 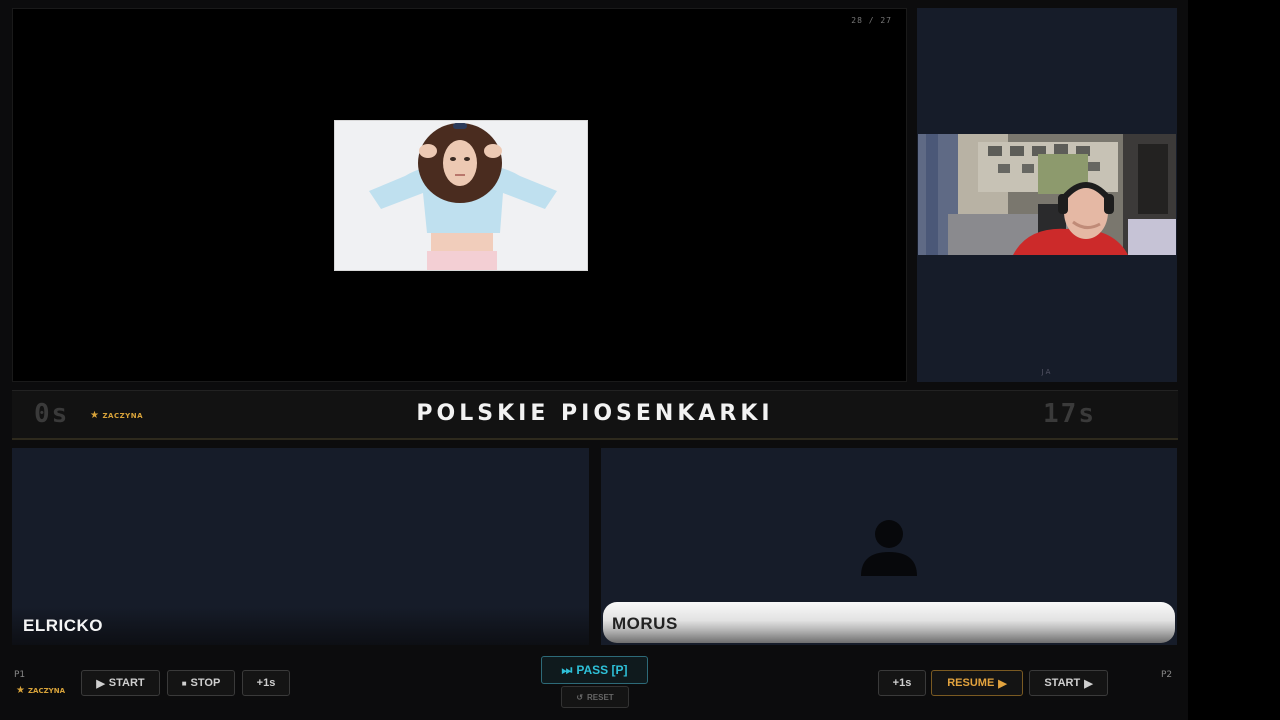 What do you see at coordinates (645, 623) in the screenshot?
I see `player2-name: MORUS` at bounding box center [645, 623].